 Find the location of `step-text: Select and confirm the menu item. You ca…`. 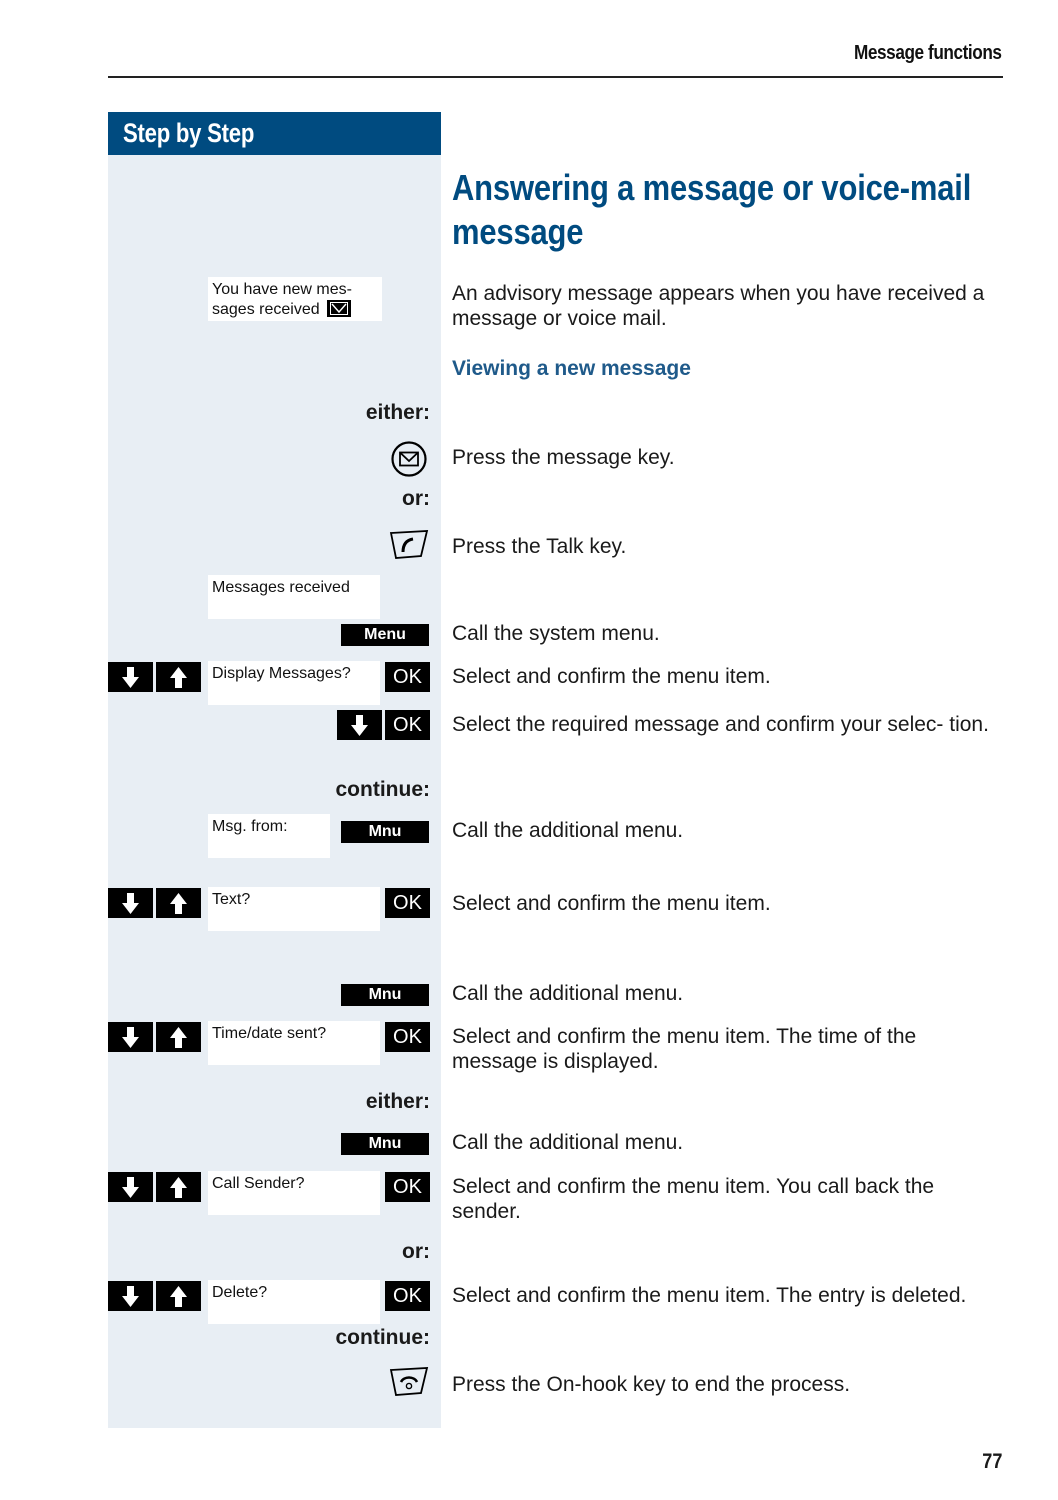

step-text: Select and confirm the menu item. You ca… is located at coordinates (693, 1199).